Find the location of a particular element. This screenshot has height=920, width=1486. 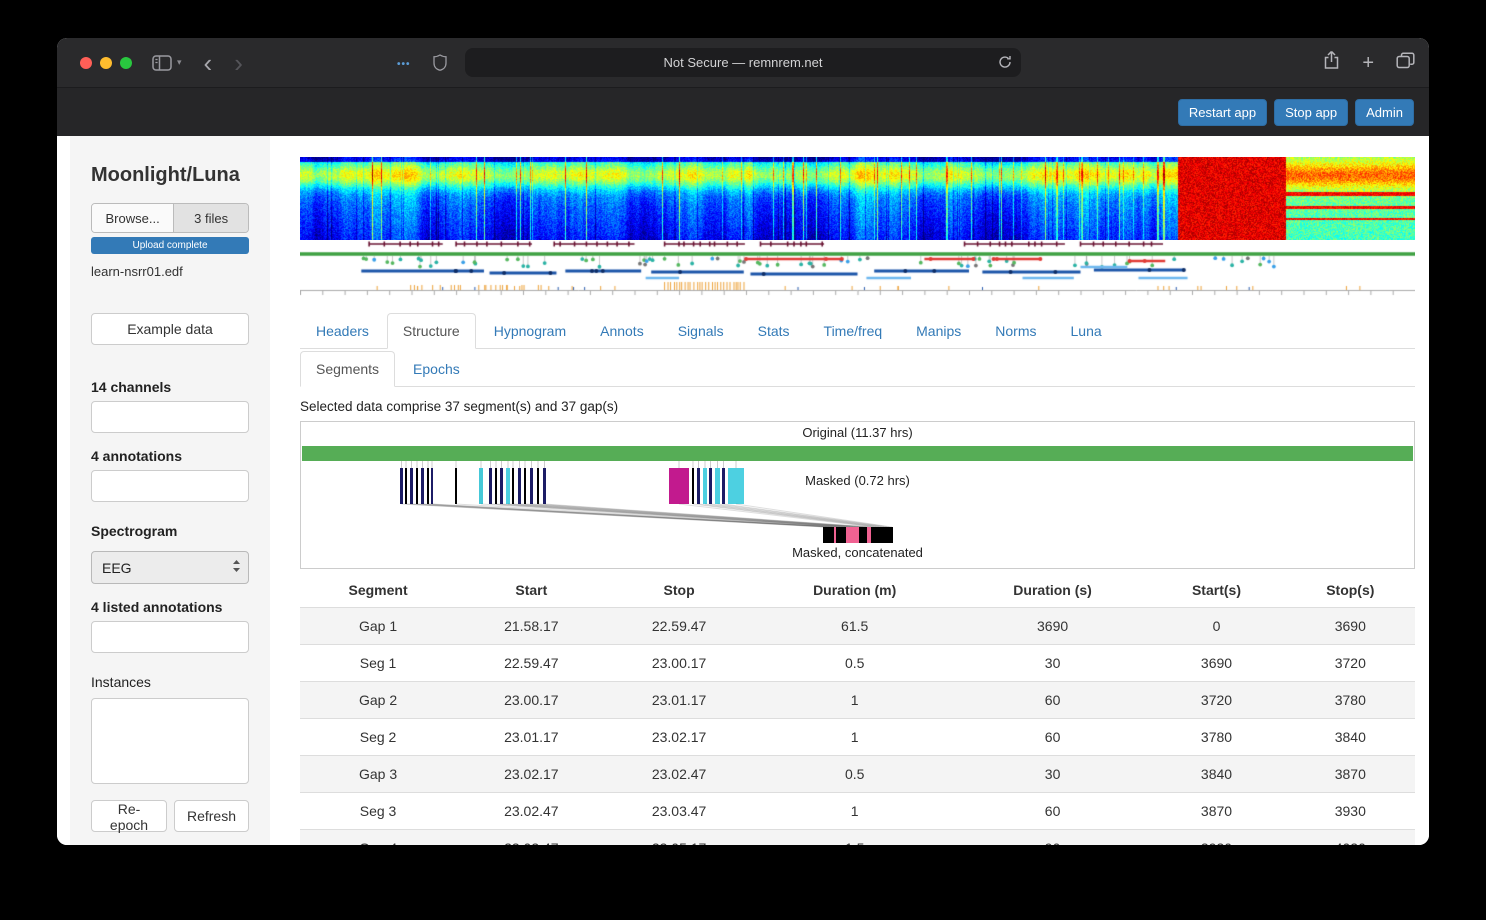

forward-button: › is located at coordinates (238, 63).